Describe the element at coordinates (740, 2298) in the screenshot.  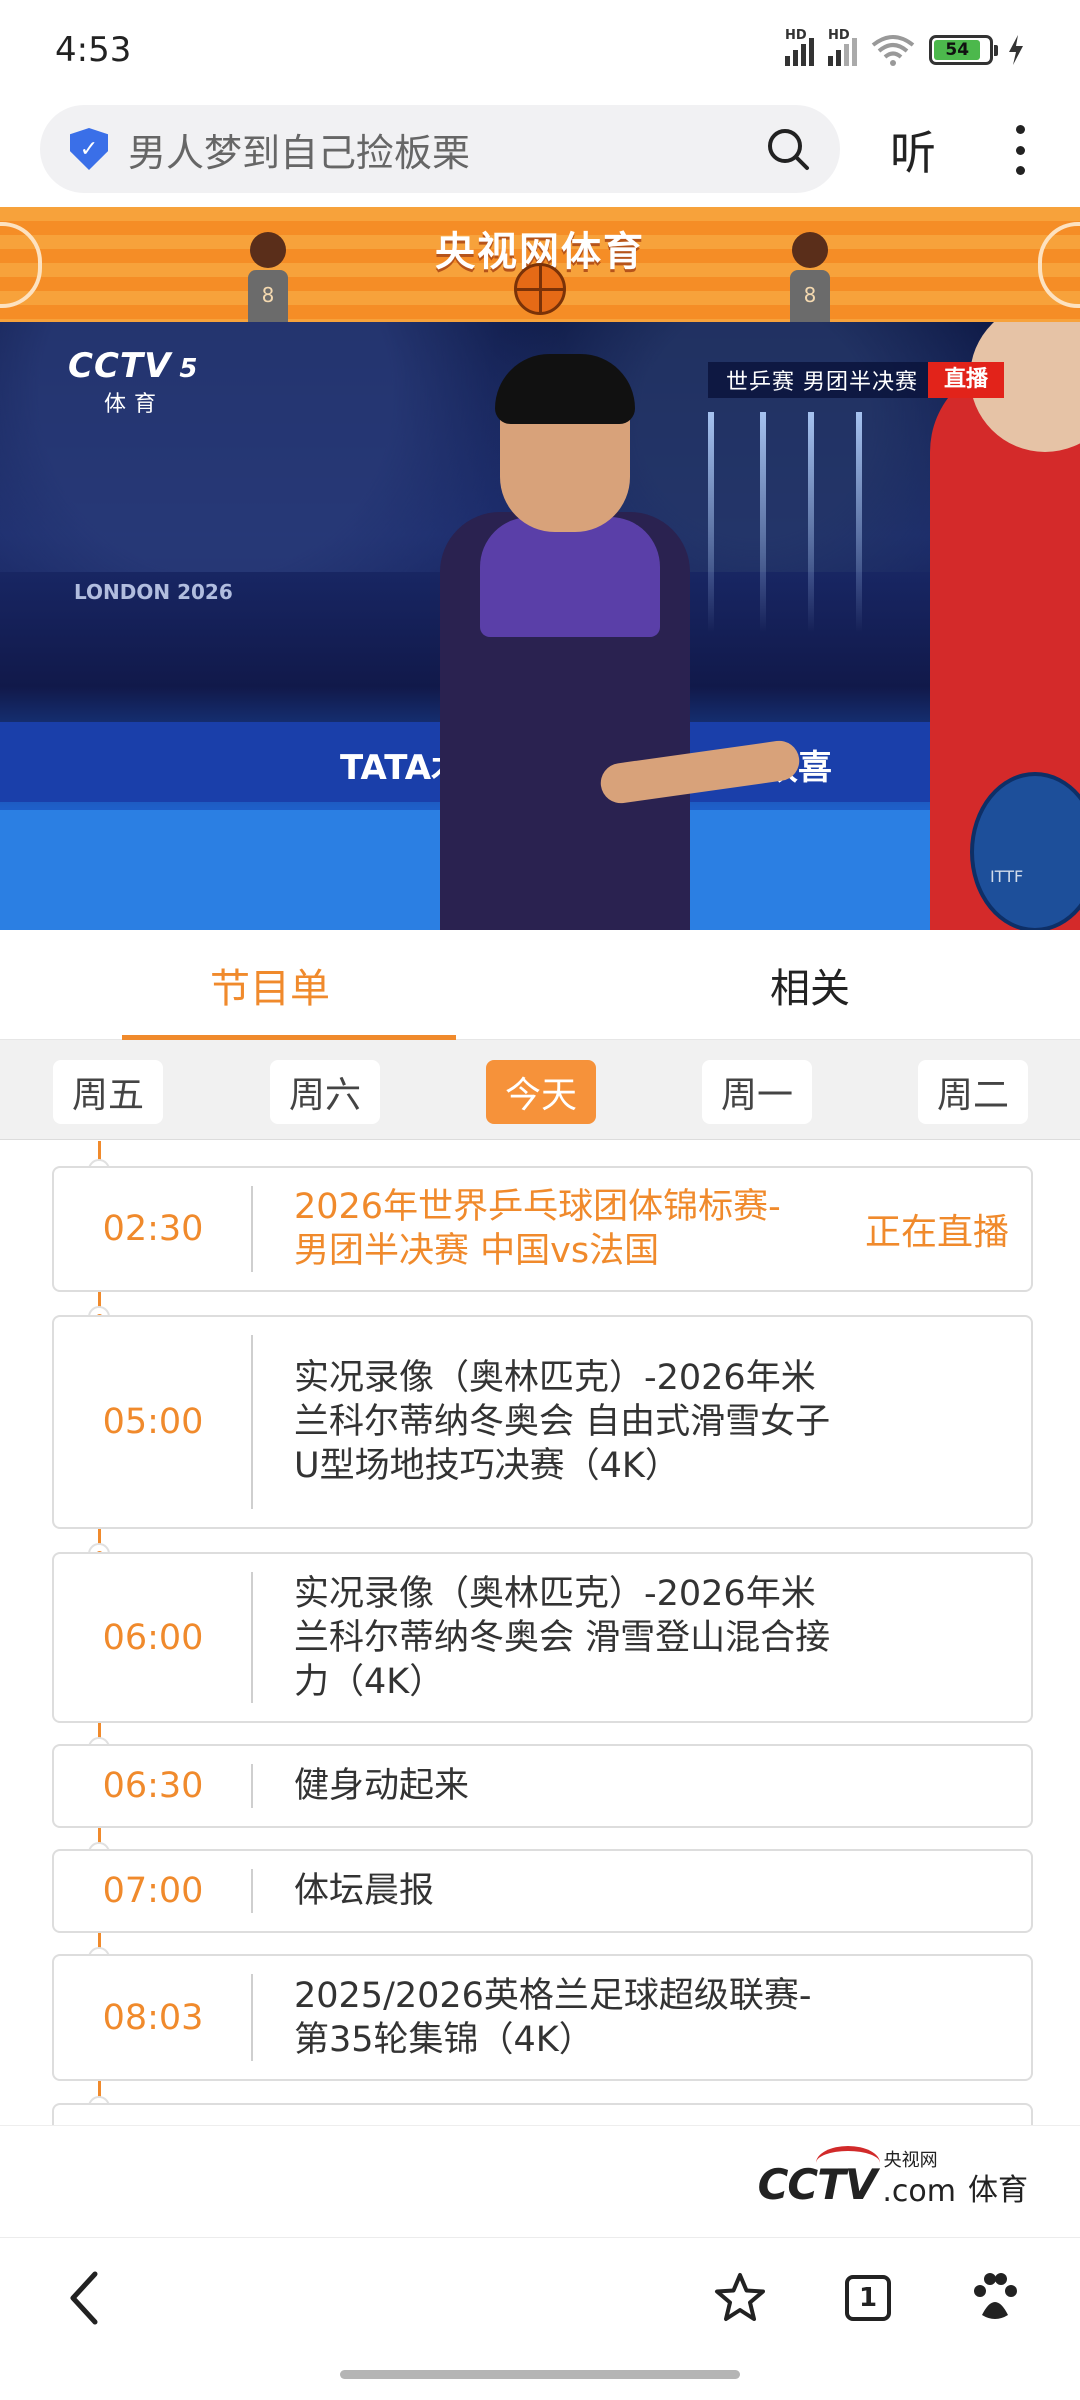
I see `star-icon` at that location.